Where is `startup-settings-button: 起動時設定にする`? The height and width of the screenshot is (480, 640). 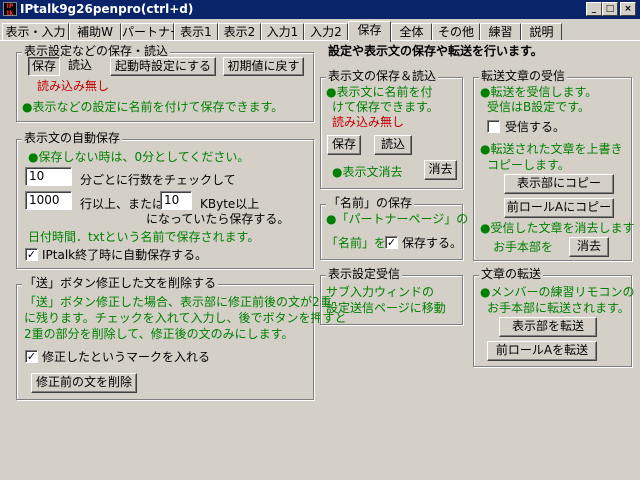
startup-settings-button: 起動時設定にする is located at coordinates (163, 66).